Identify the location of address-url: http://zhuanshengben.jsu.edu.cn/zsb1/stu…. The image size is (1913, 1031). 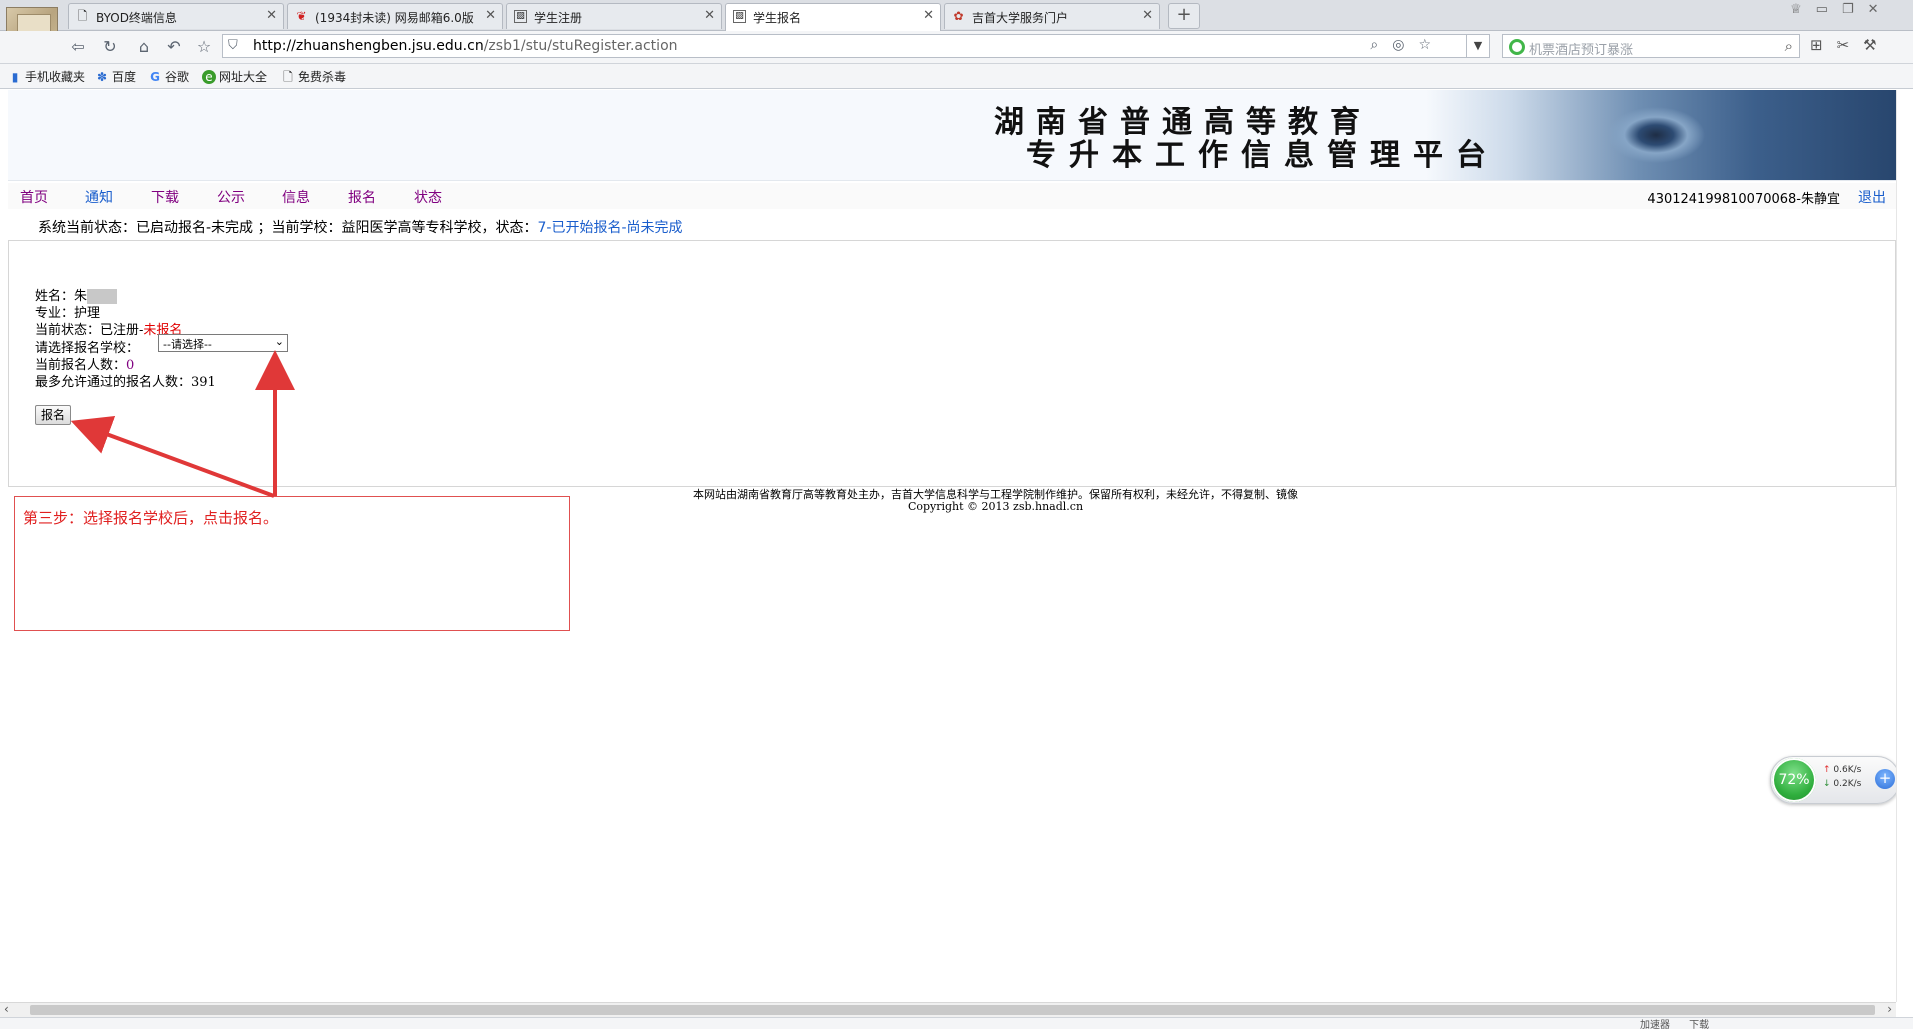
(465, 46).